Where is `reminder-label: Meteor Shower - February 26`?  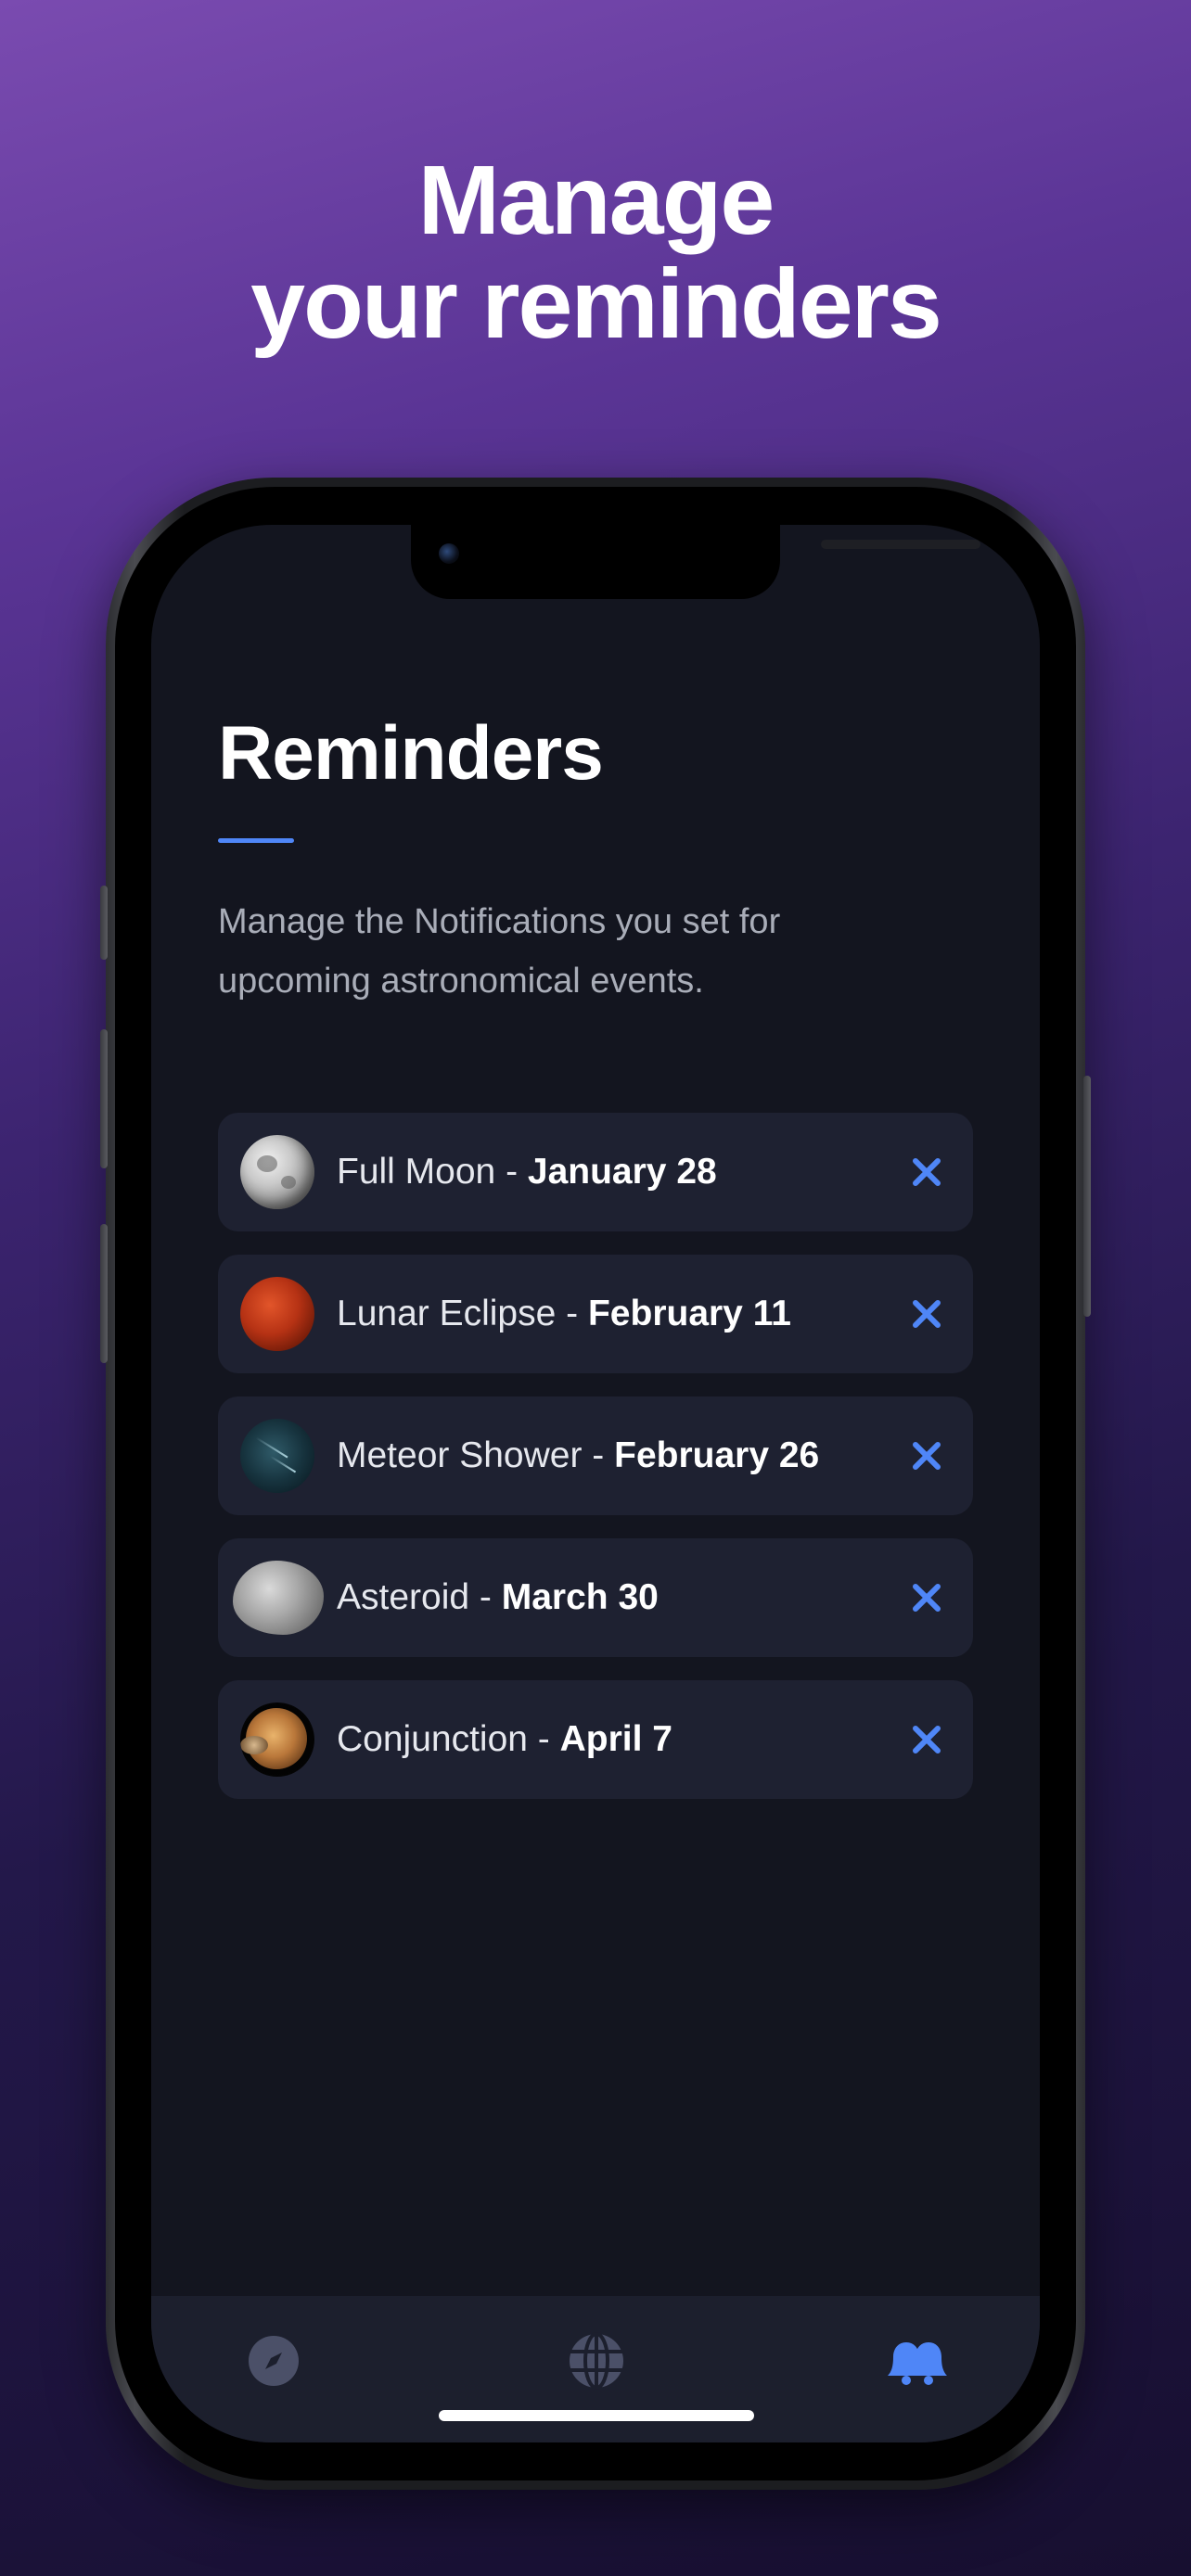
reminder-label: Meteor Shower - February 26 is located at coordinates (578, 1455).